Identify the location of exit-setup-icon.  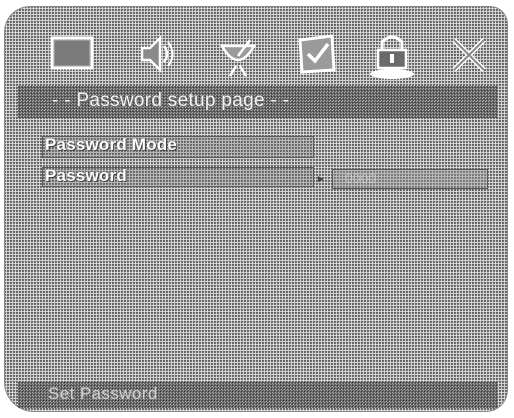
(470, 54).